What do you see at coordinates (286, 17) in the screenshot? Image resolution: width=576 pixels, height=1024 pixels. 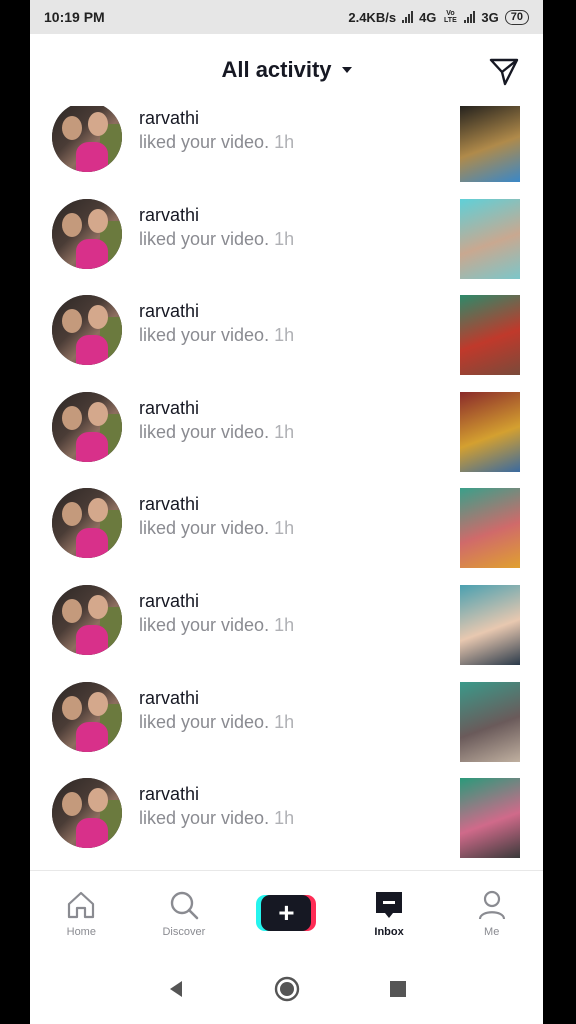 I see `status-bar: 10:19 PM 2.4KB/s 4G Vo LTE 3G 70` at bounding box center [286, 17].